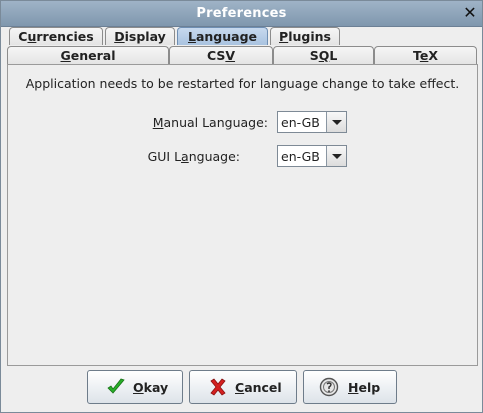  I want to click on tab-display: Display, so click(140, 36).